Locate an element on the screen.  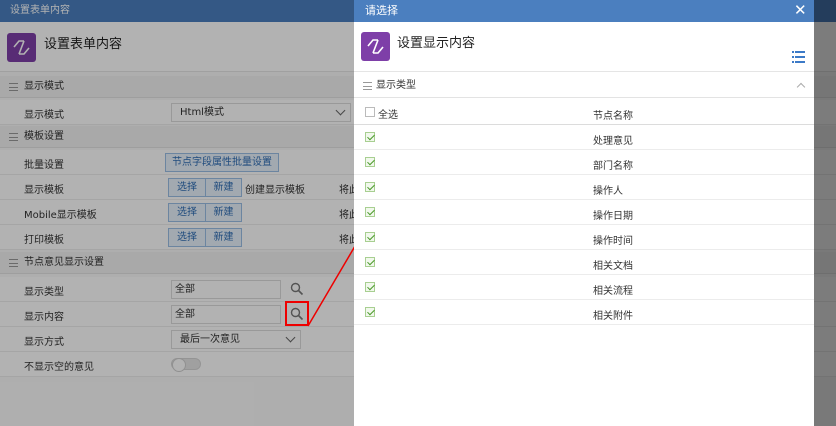
node-name: 相关流程 is located at coordinates (613, 291).